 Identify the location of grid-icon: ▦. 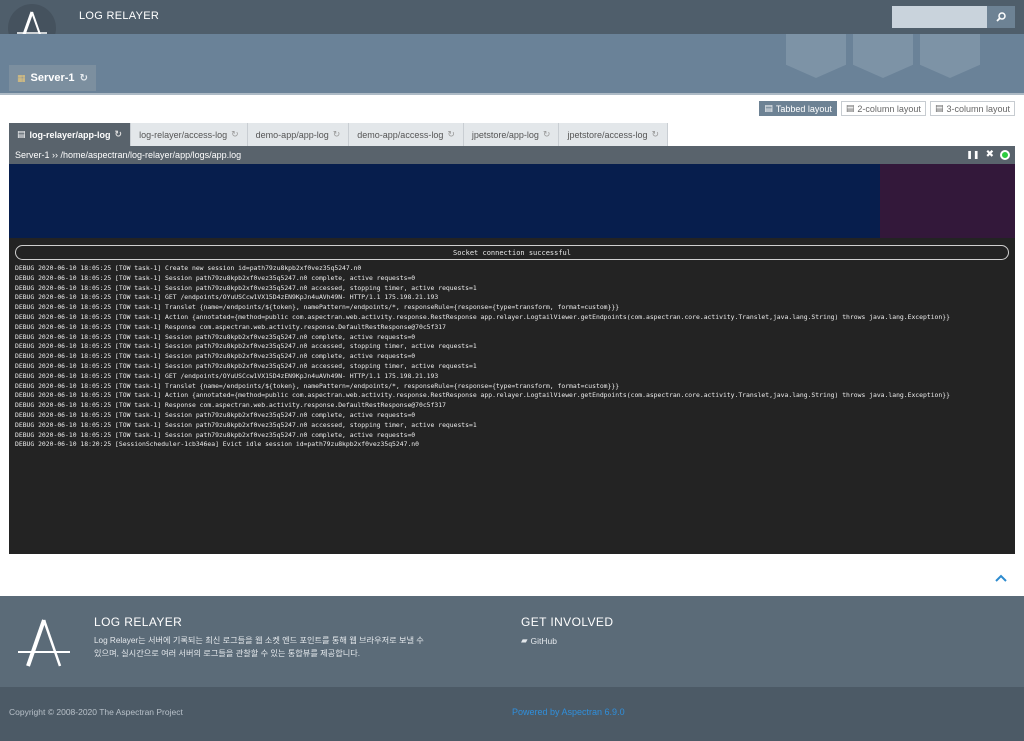
(21, 77).